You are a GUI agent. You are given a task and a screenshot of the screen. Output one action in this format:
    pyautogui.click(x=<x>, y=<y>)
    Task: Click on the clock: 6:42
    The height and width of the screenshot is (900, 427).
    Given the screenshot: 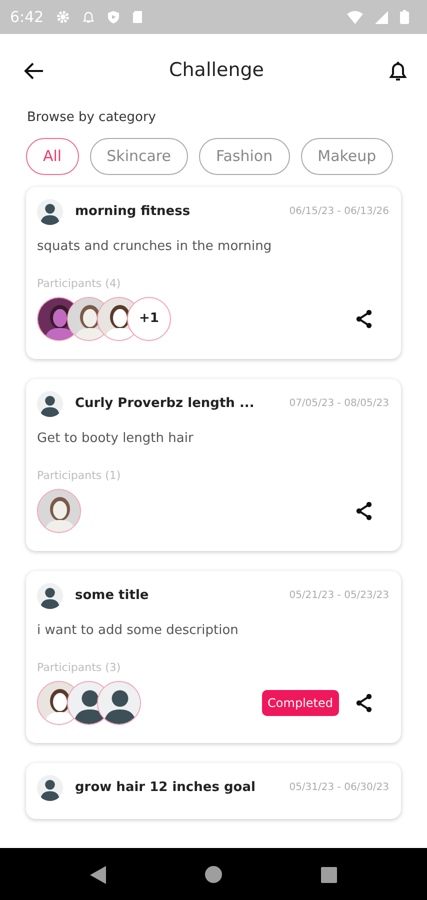 What is the action you would take?
    pyautogui.click(x=27, y=17)
    